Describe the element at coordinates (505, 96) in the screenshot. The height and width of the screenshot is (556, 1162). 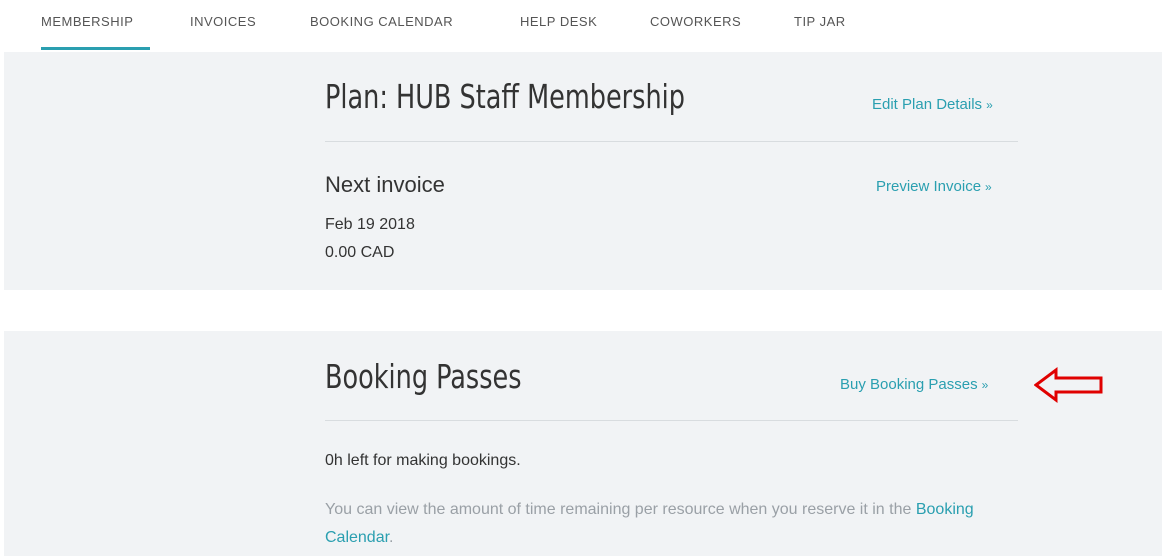
I see `plan-title: Plan: HUB Staff Membership` at that location.